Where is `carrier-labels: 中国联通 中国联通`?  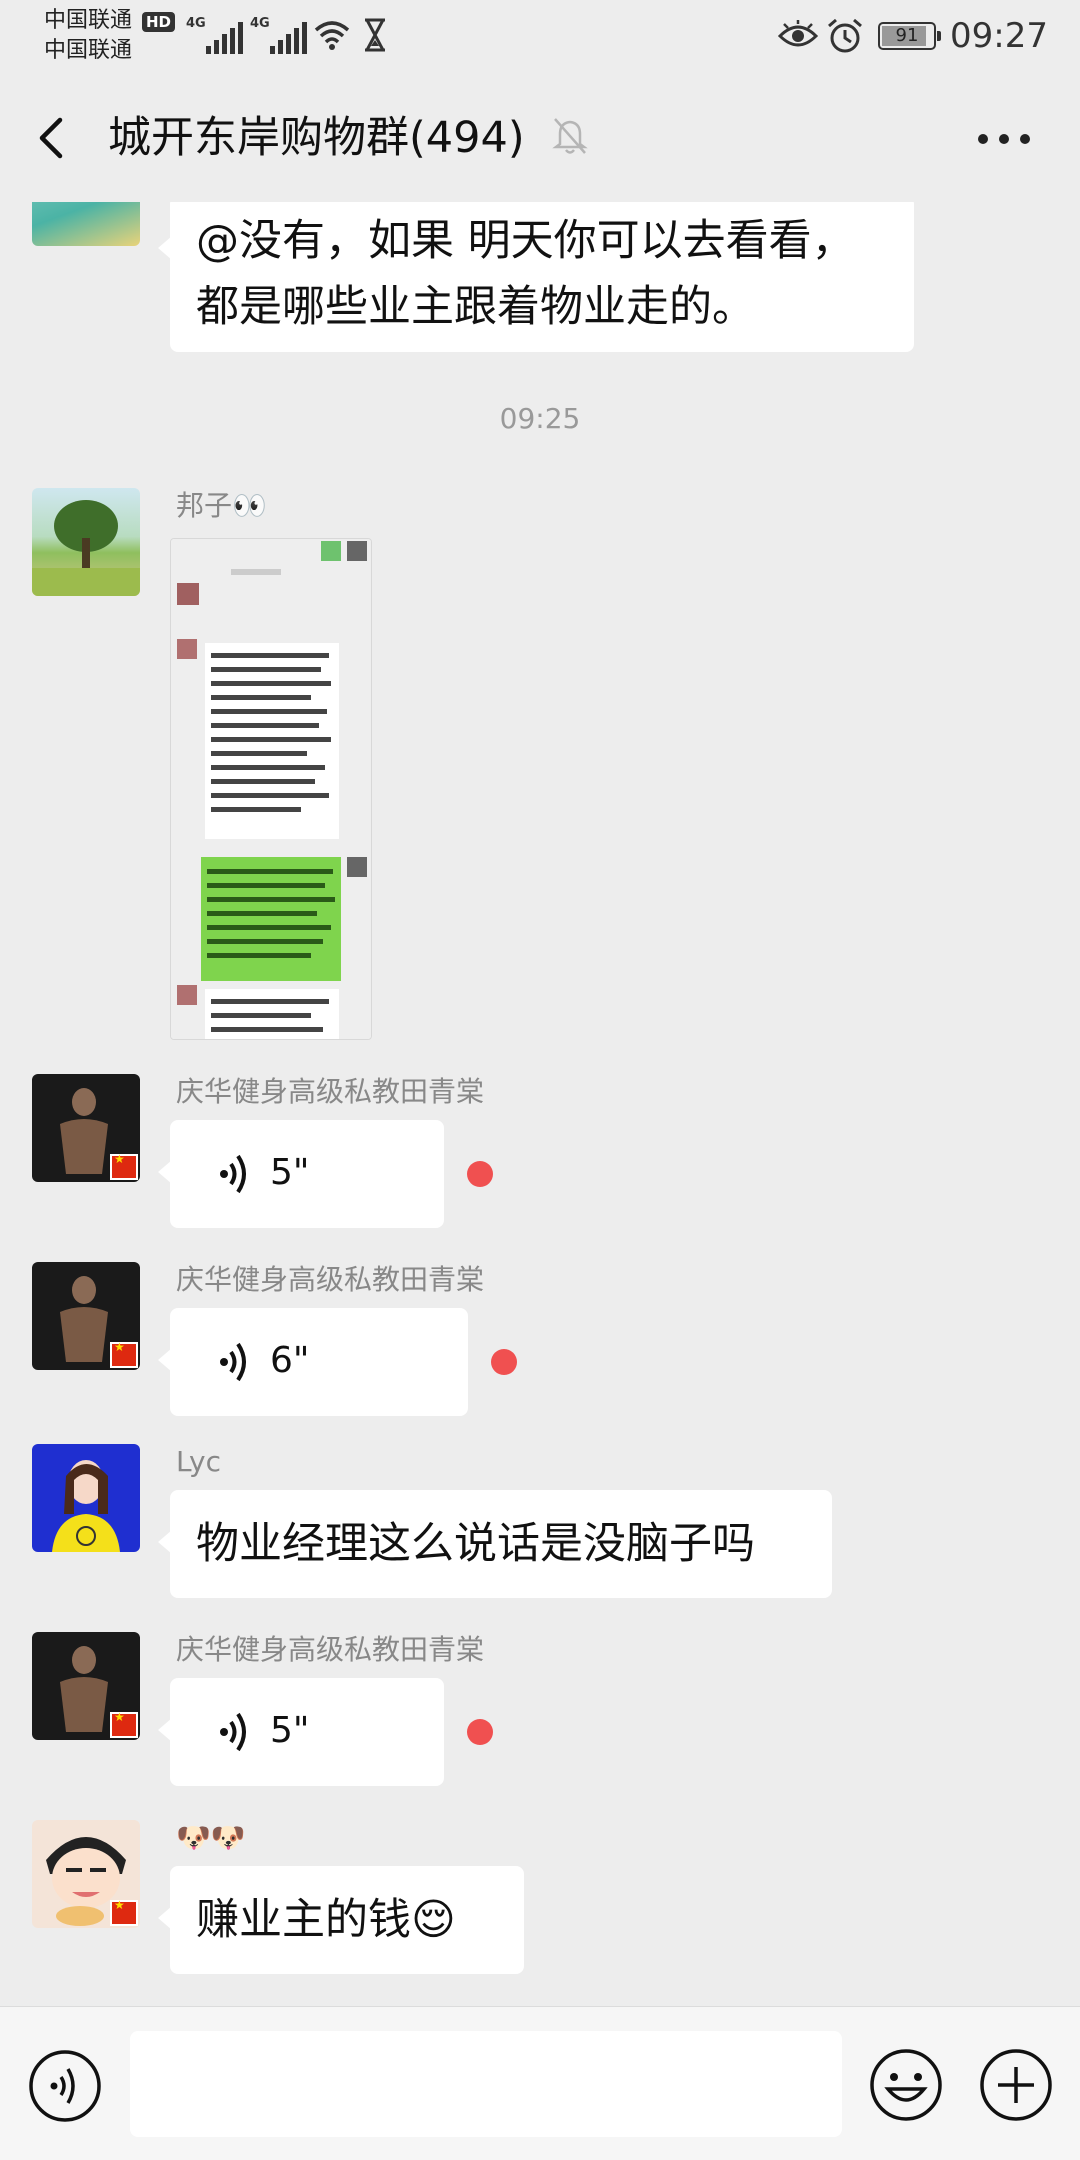
carrier-labels: 中国联通 中国联通 is located at coordinates (88, 36).